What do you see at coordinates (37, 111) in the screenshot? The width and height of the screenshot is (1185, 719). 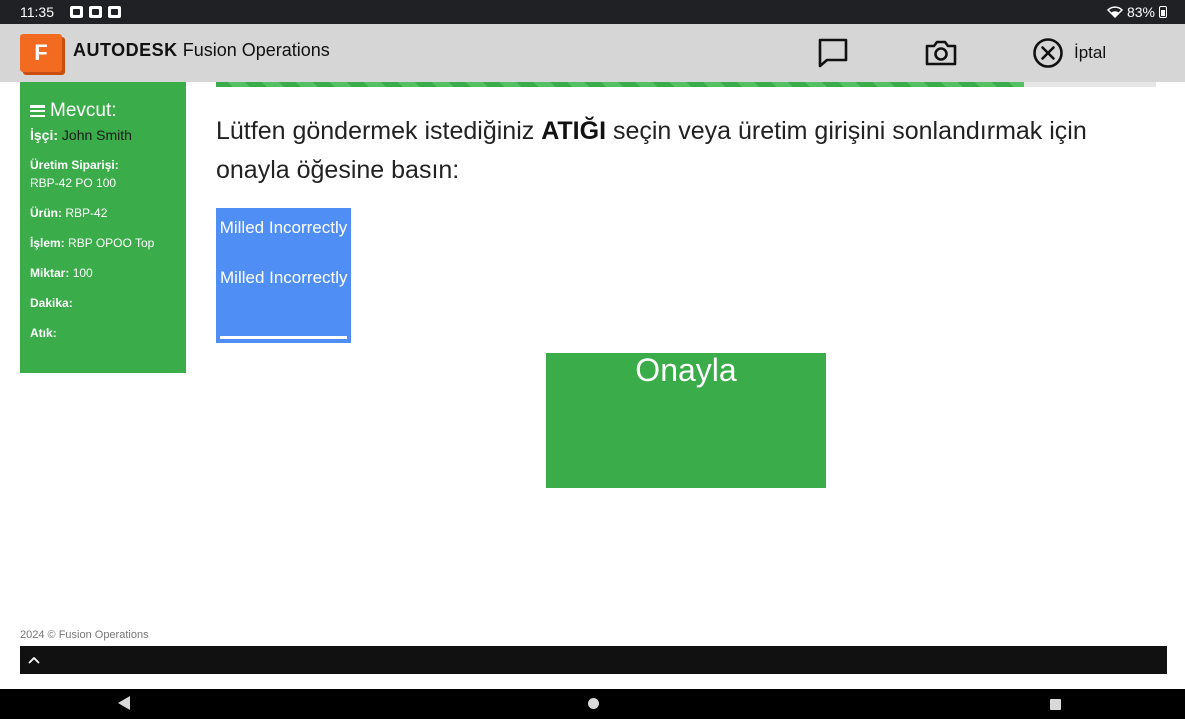 I see `menu-icon` at bounding box center [37, 111].